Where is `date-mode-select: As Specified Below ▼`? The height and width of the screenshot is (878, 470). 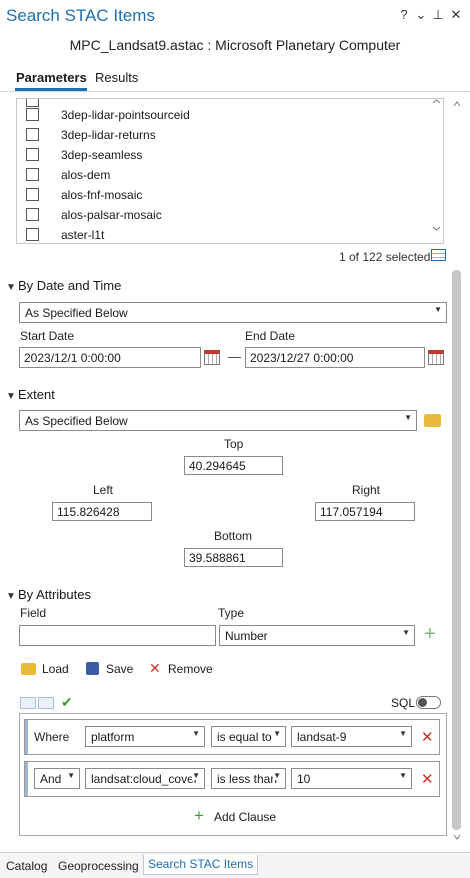
date-mode-select: As Specified Below ▼ is located at coordinates (233, 312).